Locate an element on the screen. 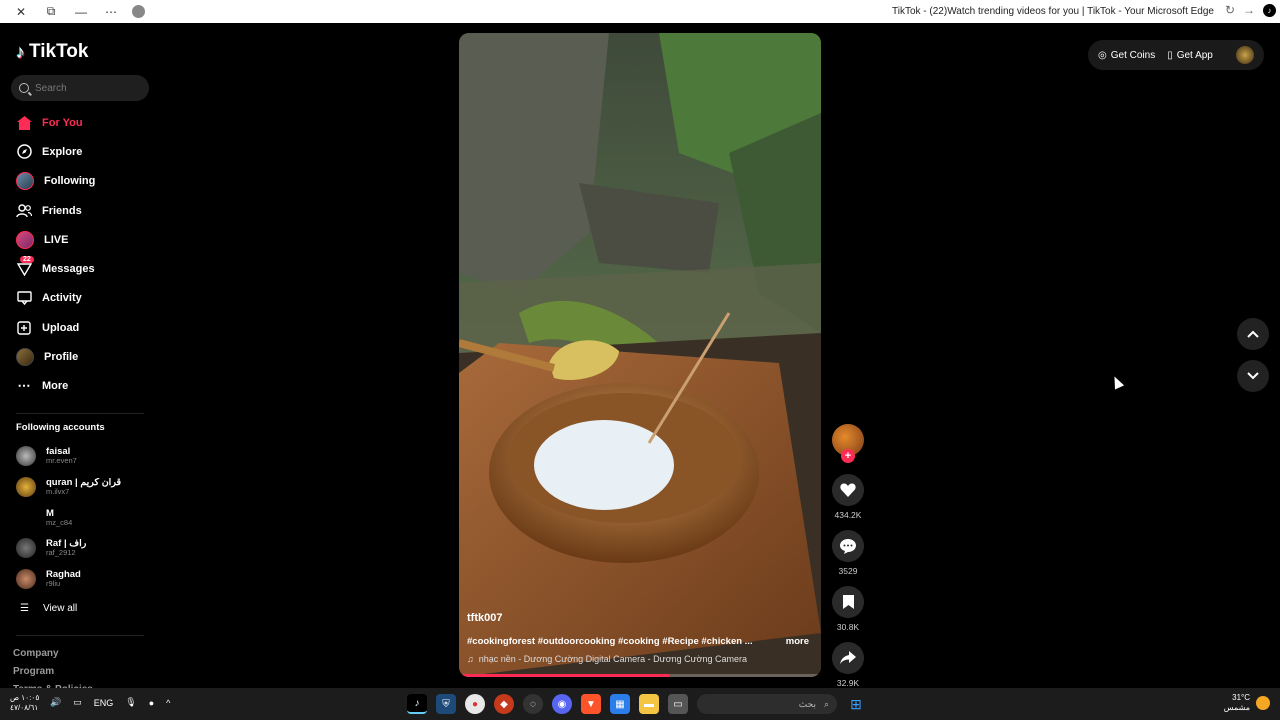  coin-icon: ◎ is located at coordinates (1102, 55).